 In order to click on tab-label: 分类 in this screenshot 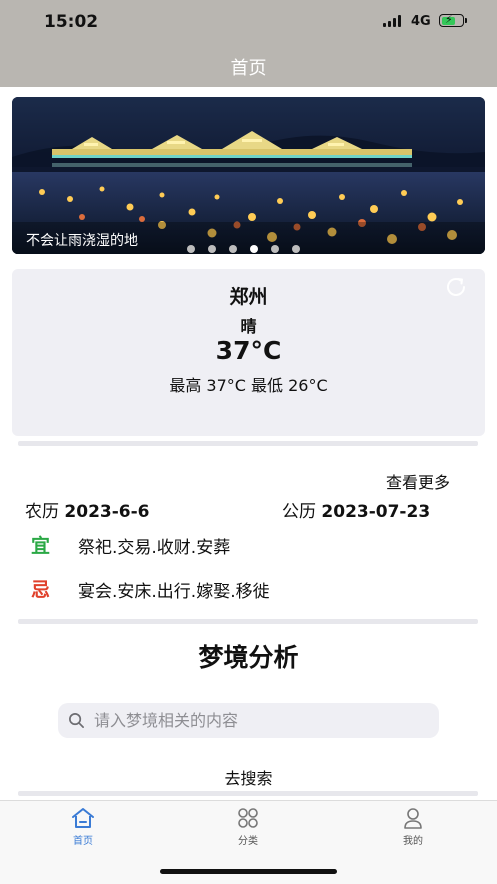, I will do `click(248, 841)`.